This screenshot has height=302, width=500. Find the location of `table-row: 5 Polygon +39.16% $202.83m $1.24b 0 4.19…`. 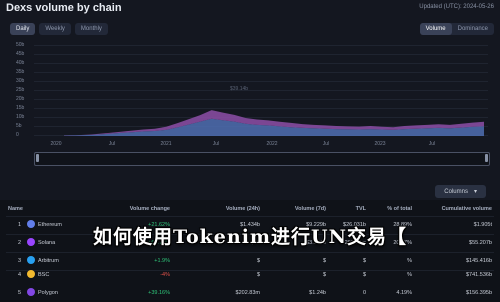

table-row: 5 Polygon +39.16% $202.83m $1.24b 0 4.19… is located at coordinates (250, 293).